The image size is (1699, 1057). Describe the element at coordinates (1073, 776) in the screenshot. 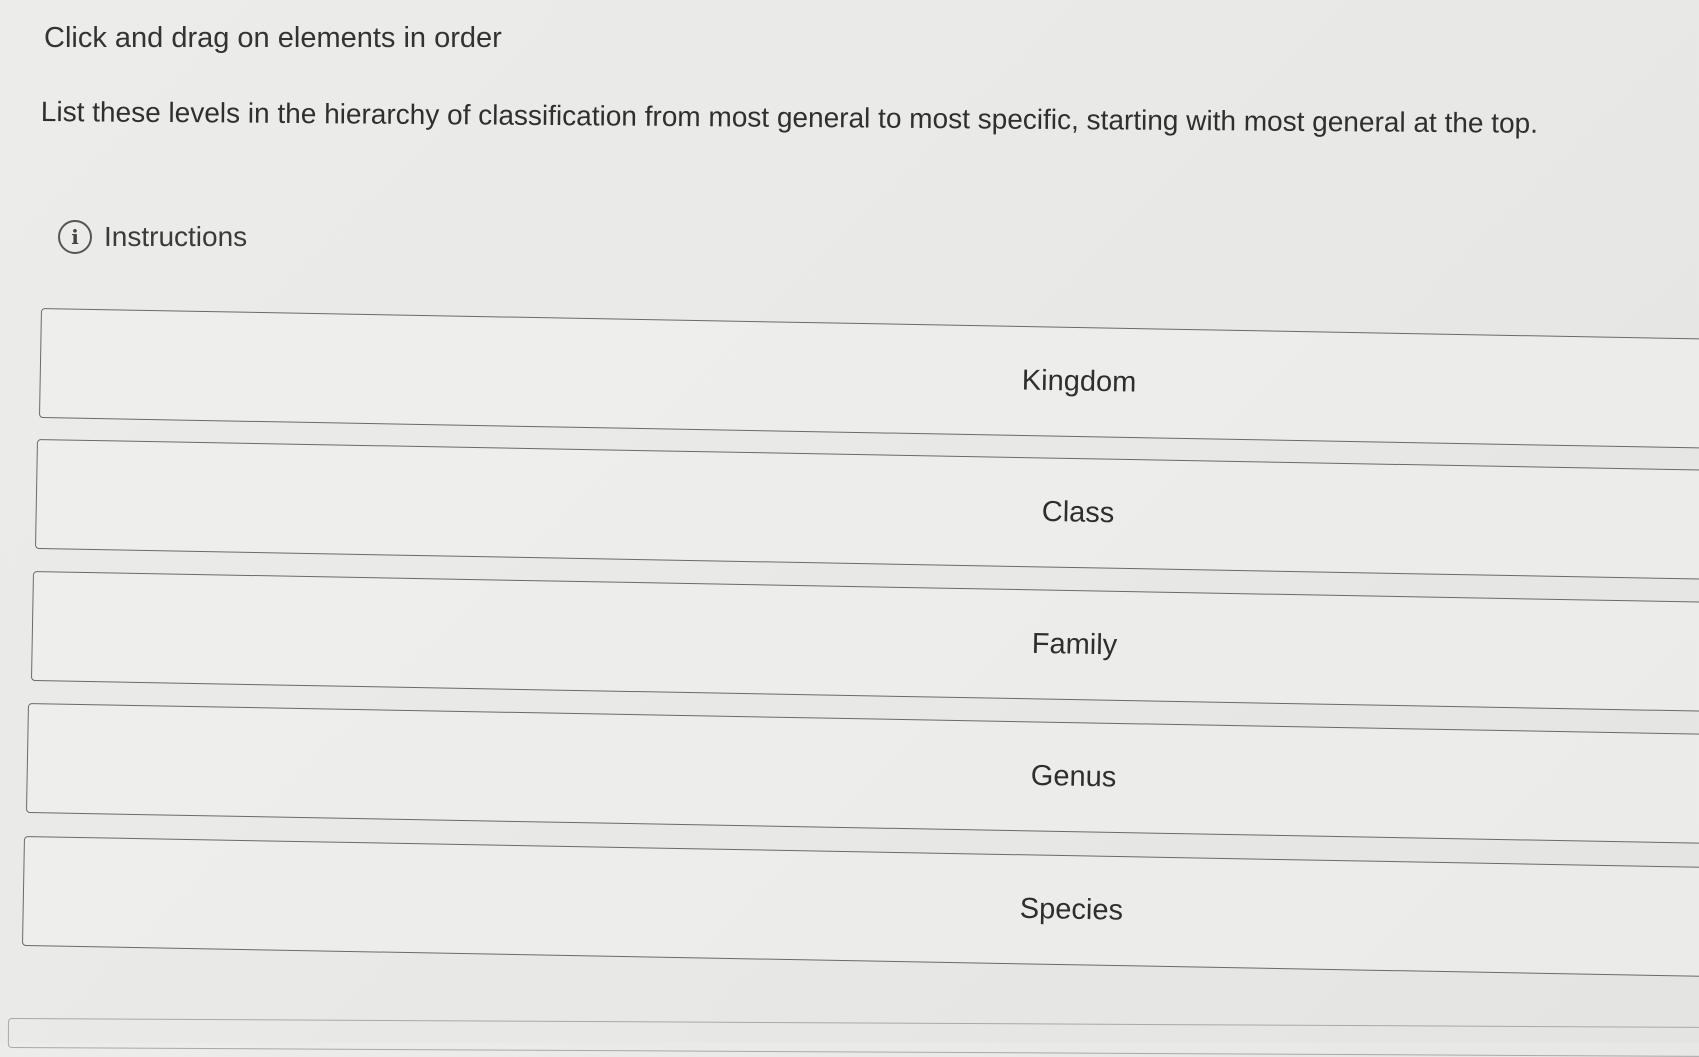

I see `sortable-item-label: Genus` at that location.